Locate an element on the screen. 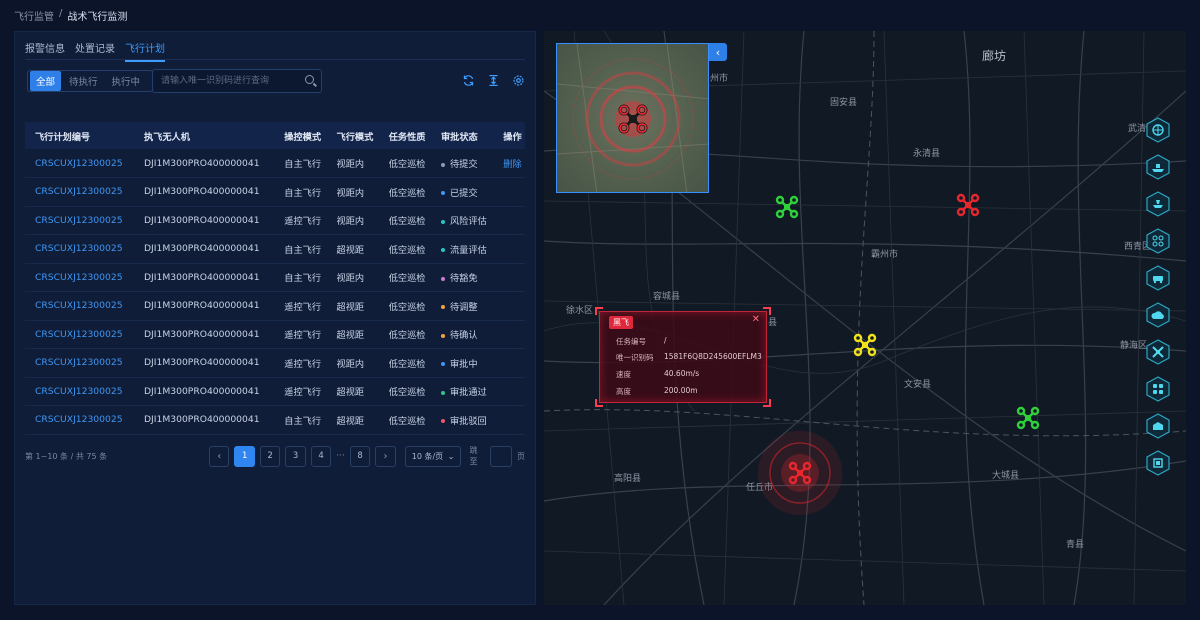 Image resolution: width=1200 pixels, height=620 pixels. layer-tool-button is located at coordinates (1158, 463).